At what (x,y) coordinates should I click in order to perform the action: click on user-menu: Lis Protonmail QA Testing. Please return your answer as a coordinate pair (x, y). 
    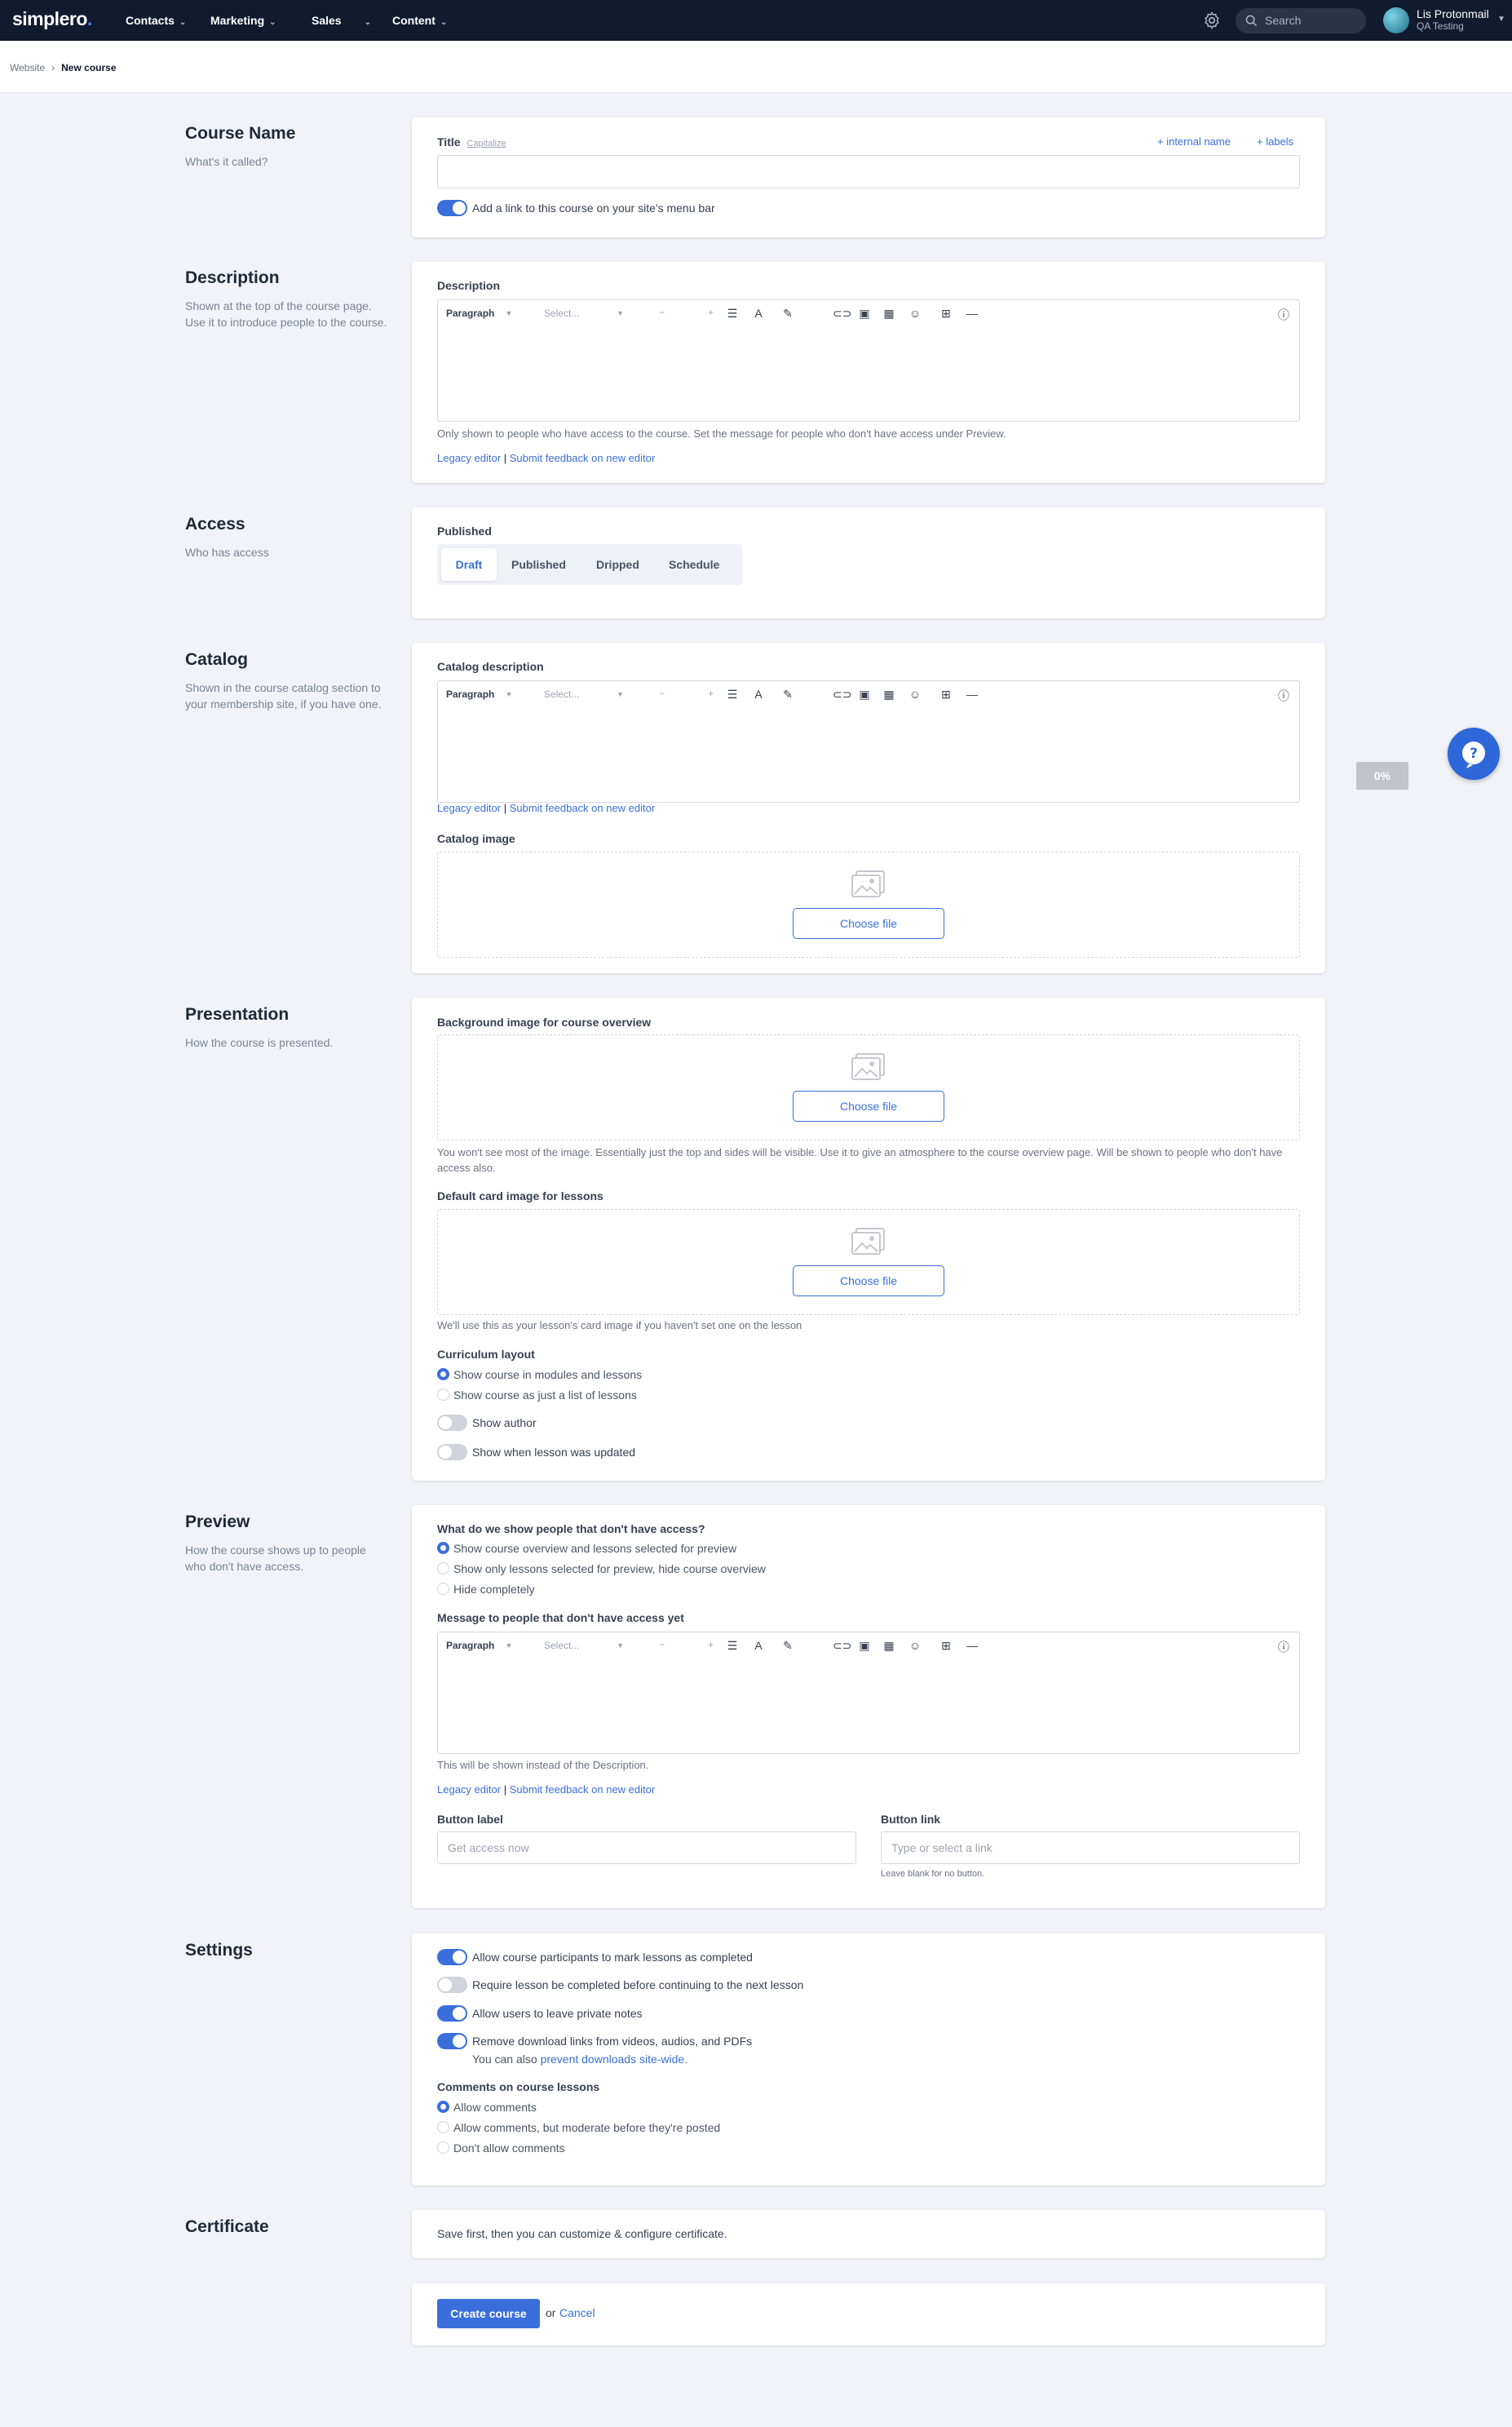
    Looking at the image, I should click on (1453, 20).